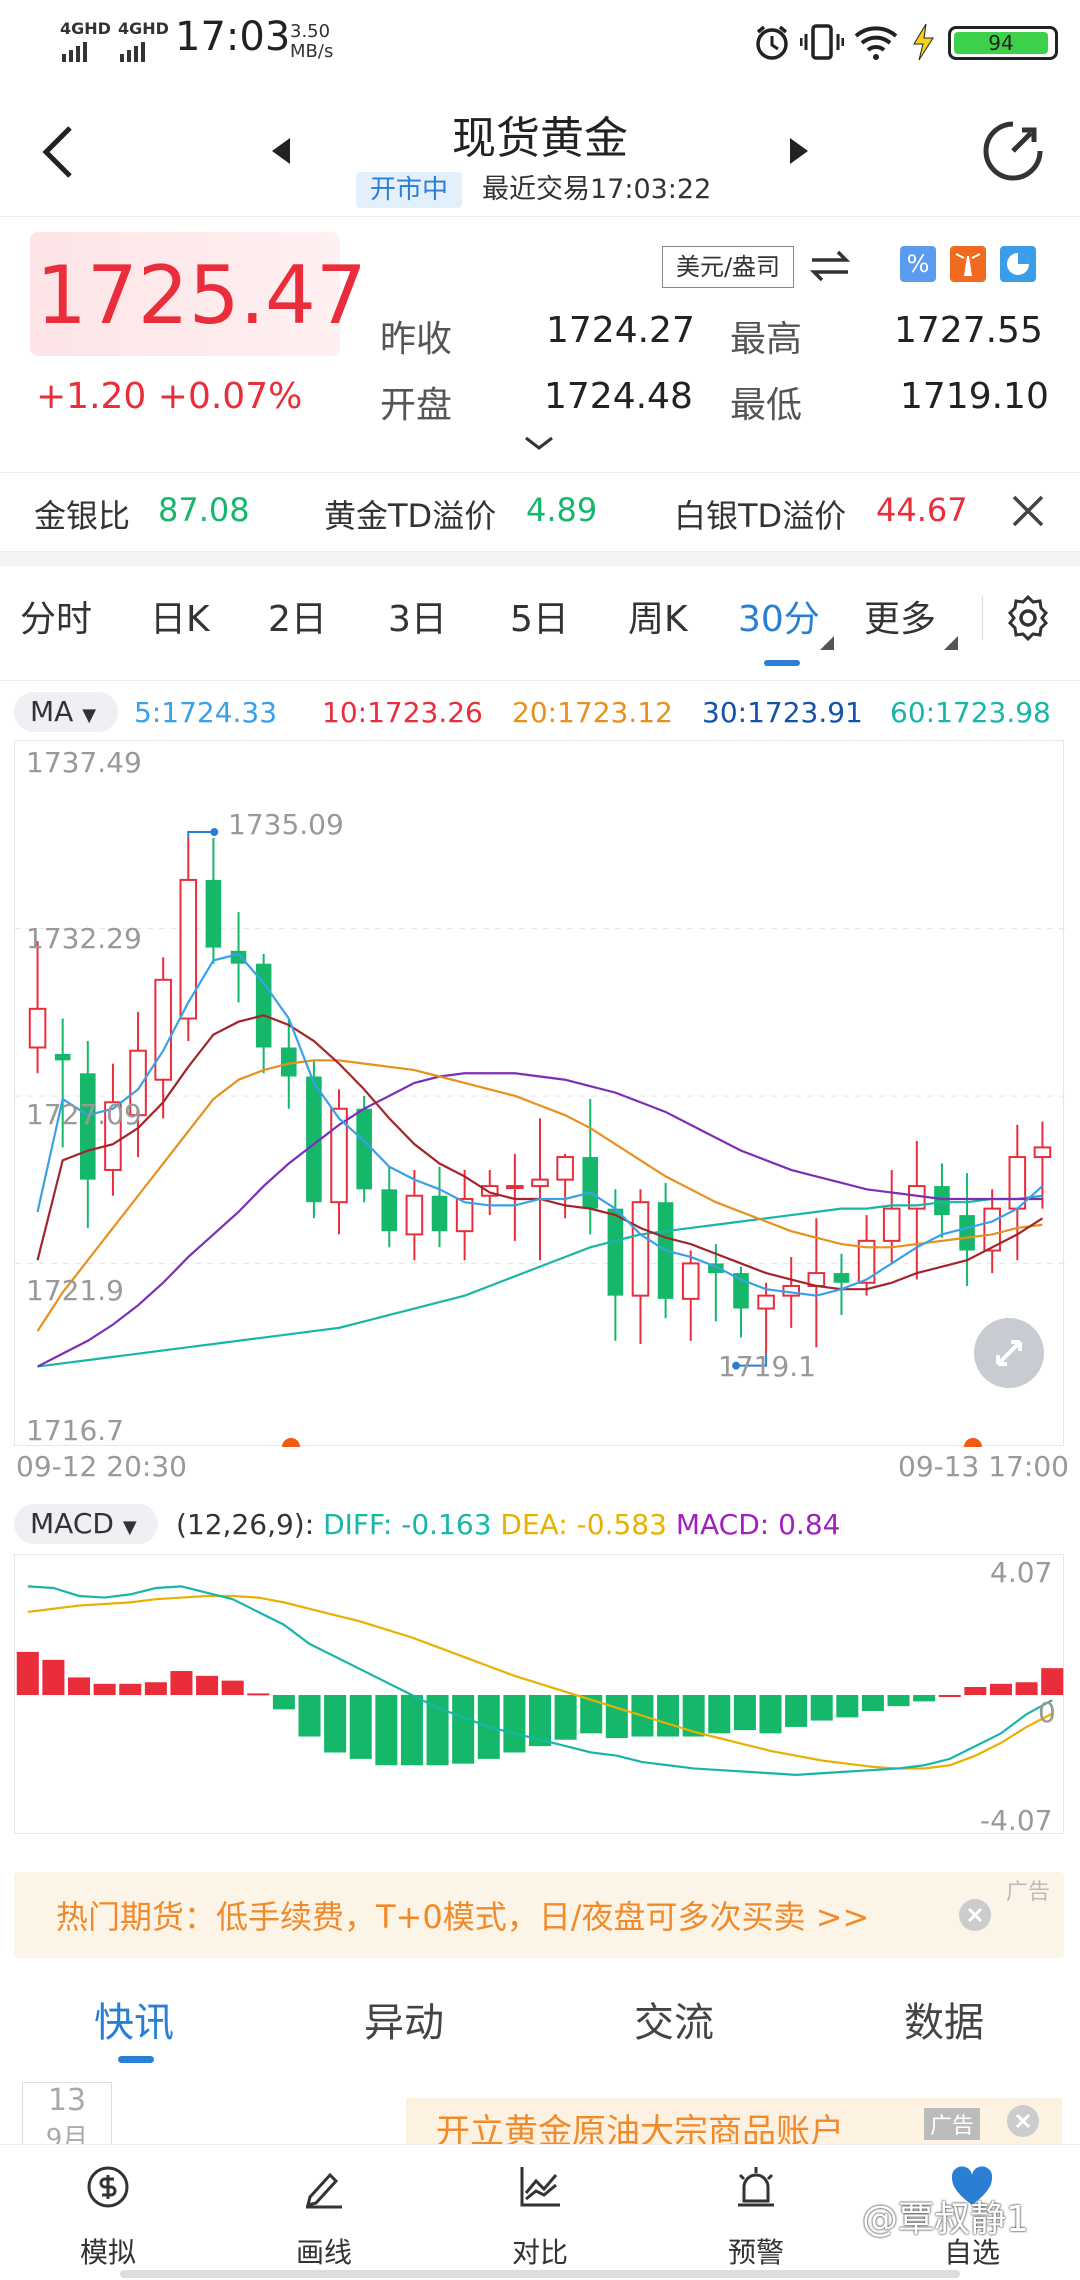 This screenshot has width=1080, height=2280. Describe the element at coordinates (56, 616) in the screenshot. I see `tab-period: 分时` at that location.